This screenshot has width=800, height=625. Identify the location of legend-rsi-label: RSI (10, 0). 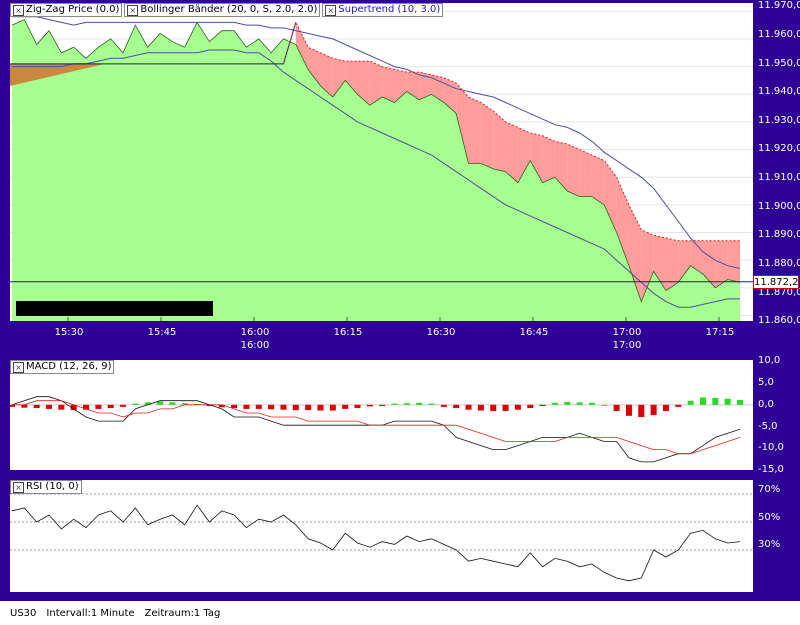
(52, 486).